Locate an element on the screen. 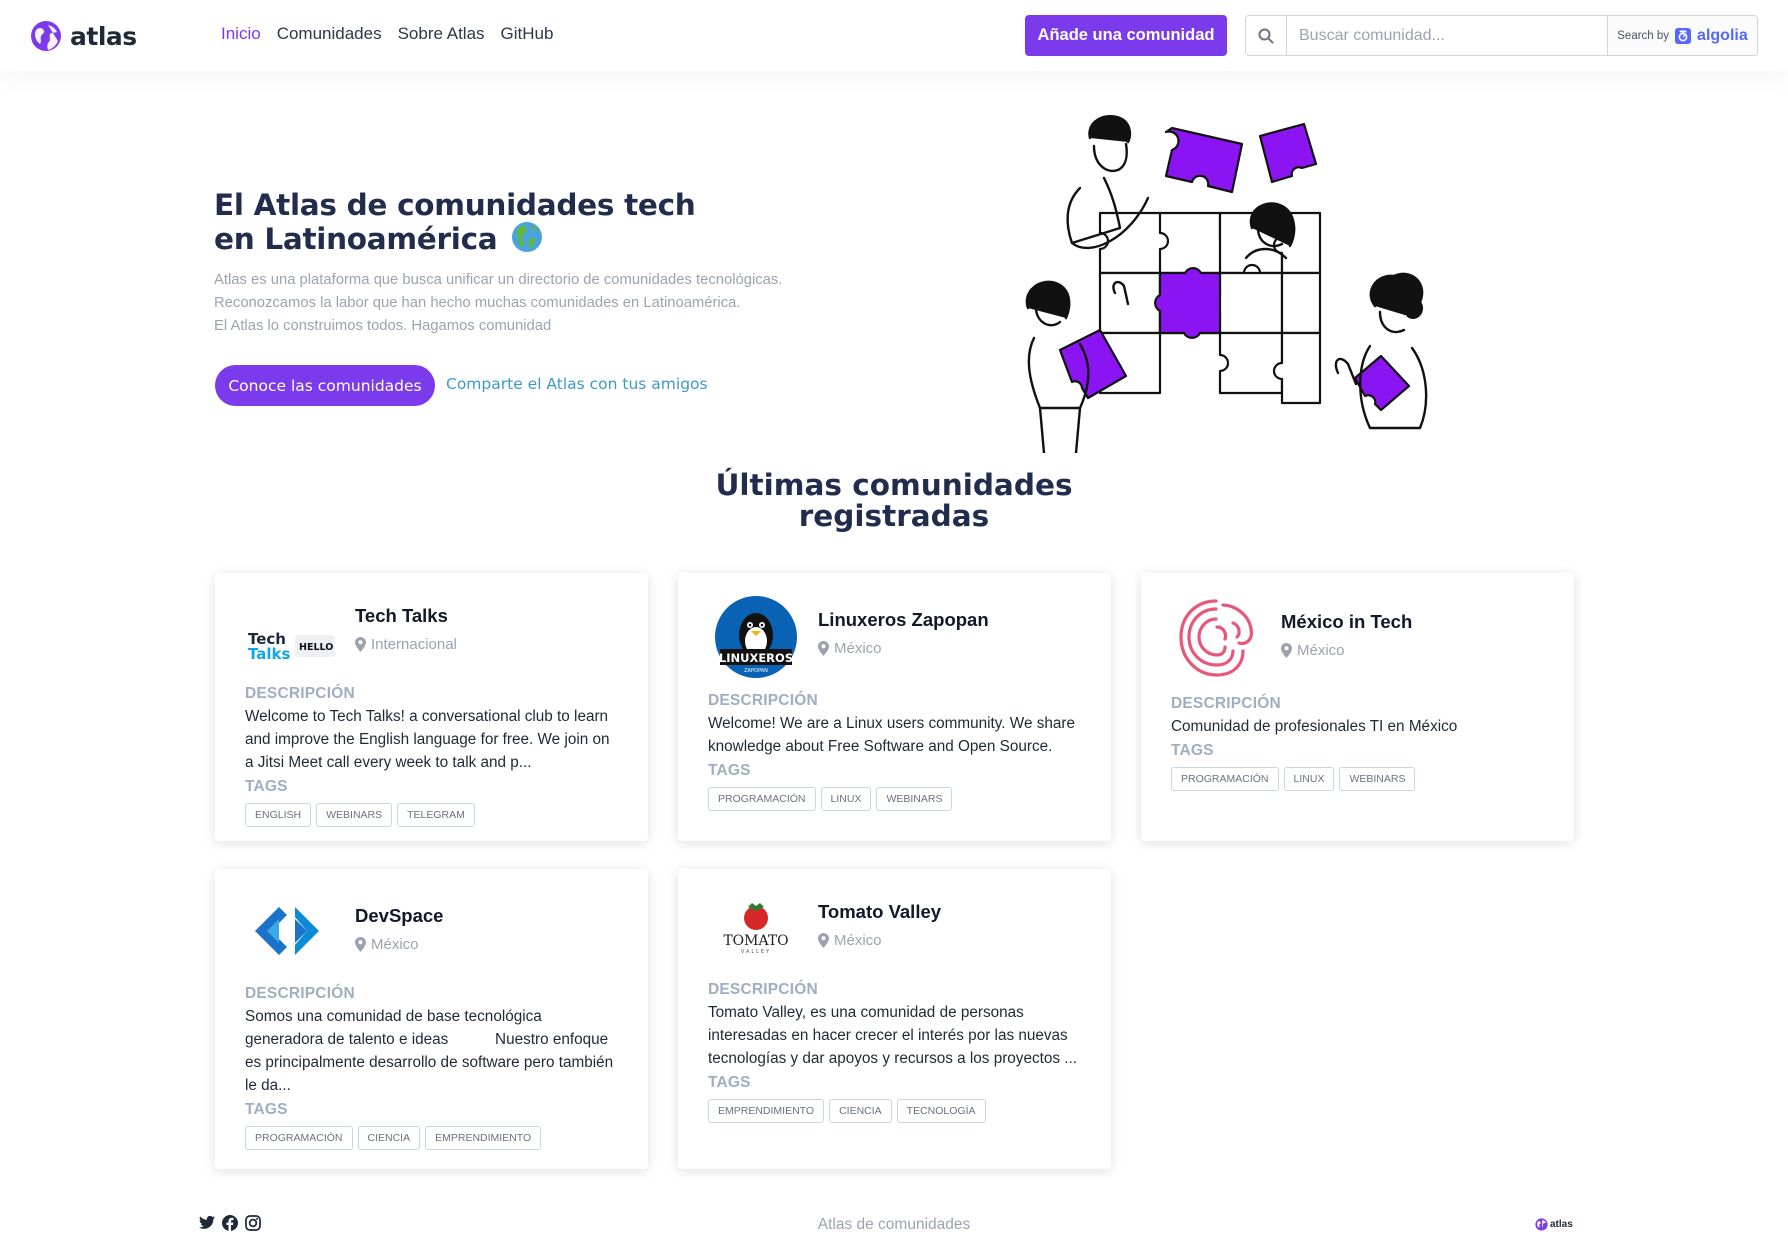  community-name: Linuxeros Zapopan is located at coordinates (903, 620).